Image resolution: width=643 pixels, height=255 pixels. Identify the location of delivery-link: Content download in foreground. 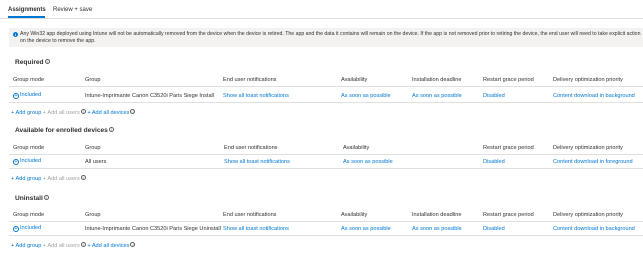
(593, 162).